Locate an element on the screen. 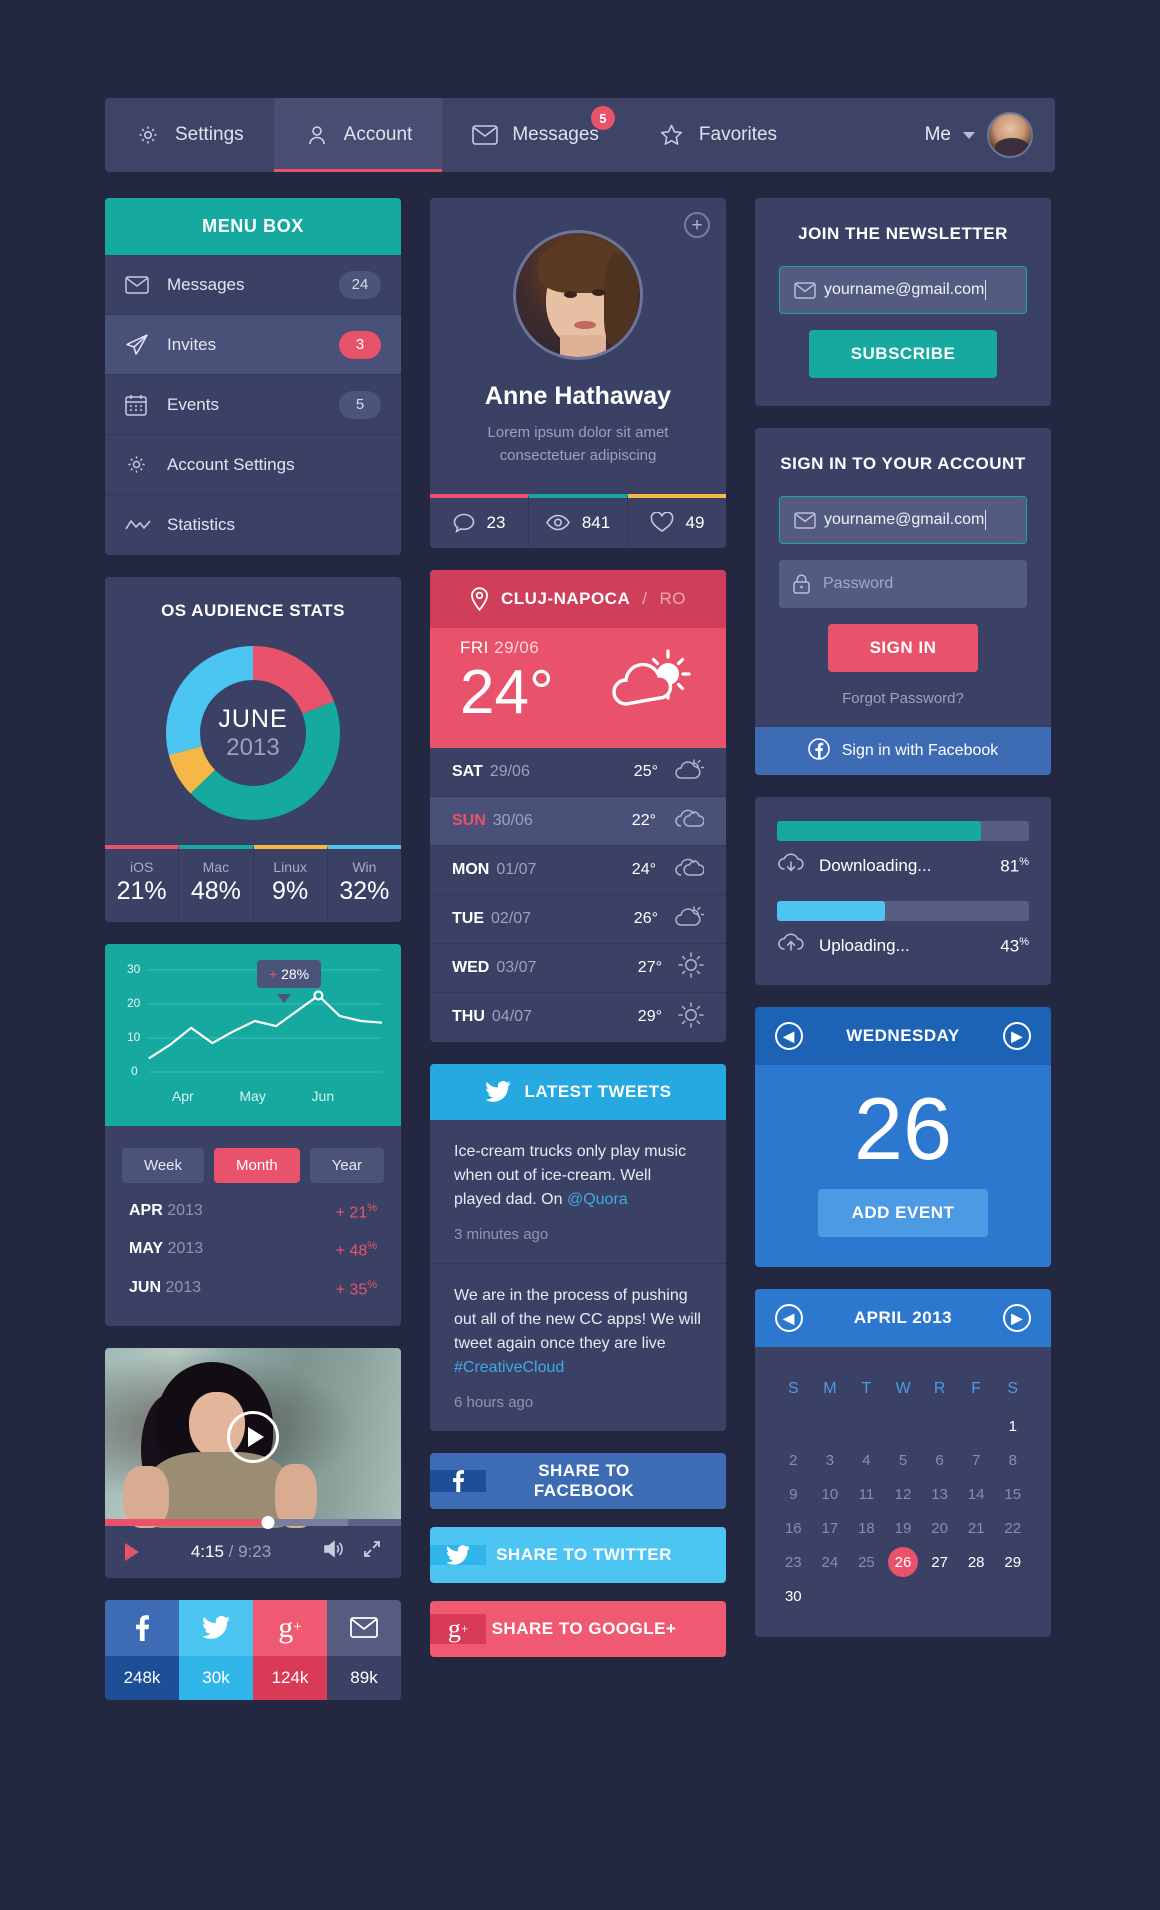 The width and height of the screenshot is (1160, 1910). video-thumbnail is located at coordinates (253, 1438).